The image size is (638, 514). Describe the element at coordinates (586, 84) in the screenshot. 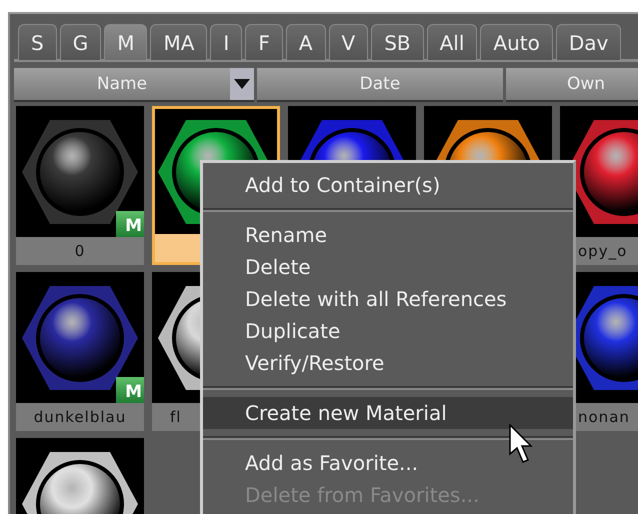

I see `column-header-label: Own` at that location.